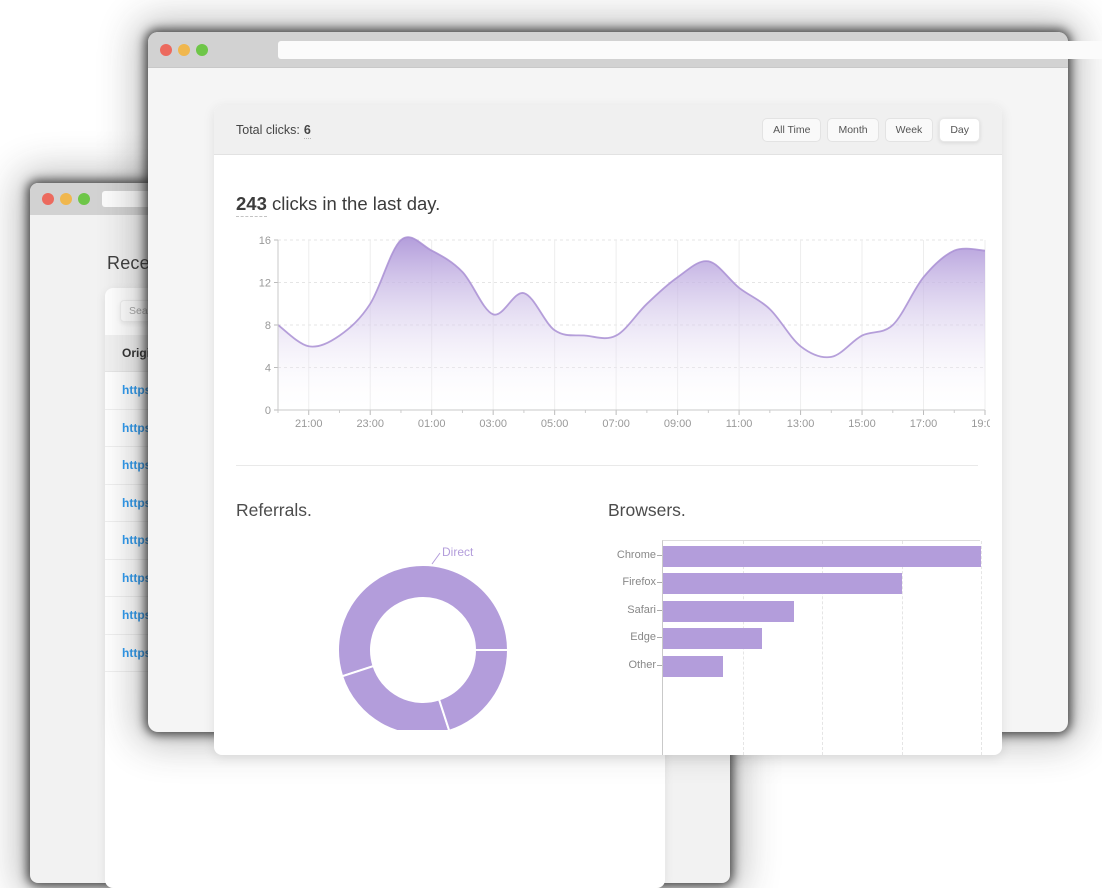 This screenshot has width=1102, height=888. I want to click on referrals-section-title: Referrals., so click(274, 510).